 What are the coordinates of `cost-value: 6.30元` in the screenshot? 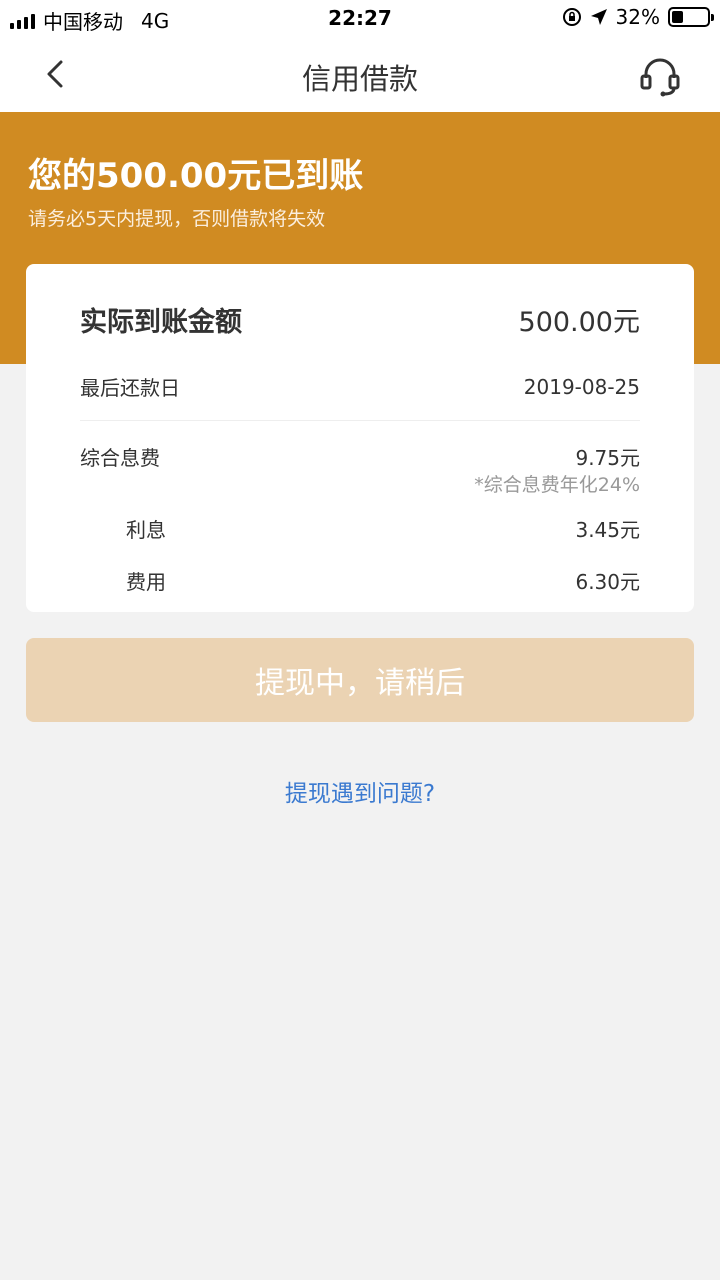 It's located at (607, 582).